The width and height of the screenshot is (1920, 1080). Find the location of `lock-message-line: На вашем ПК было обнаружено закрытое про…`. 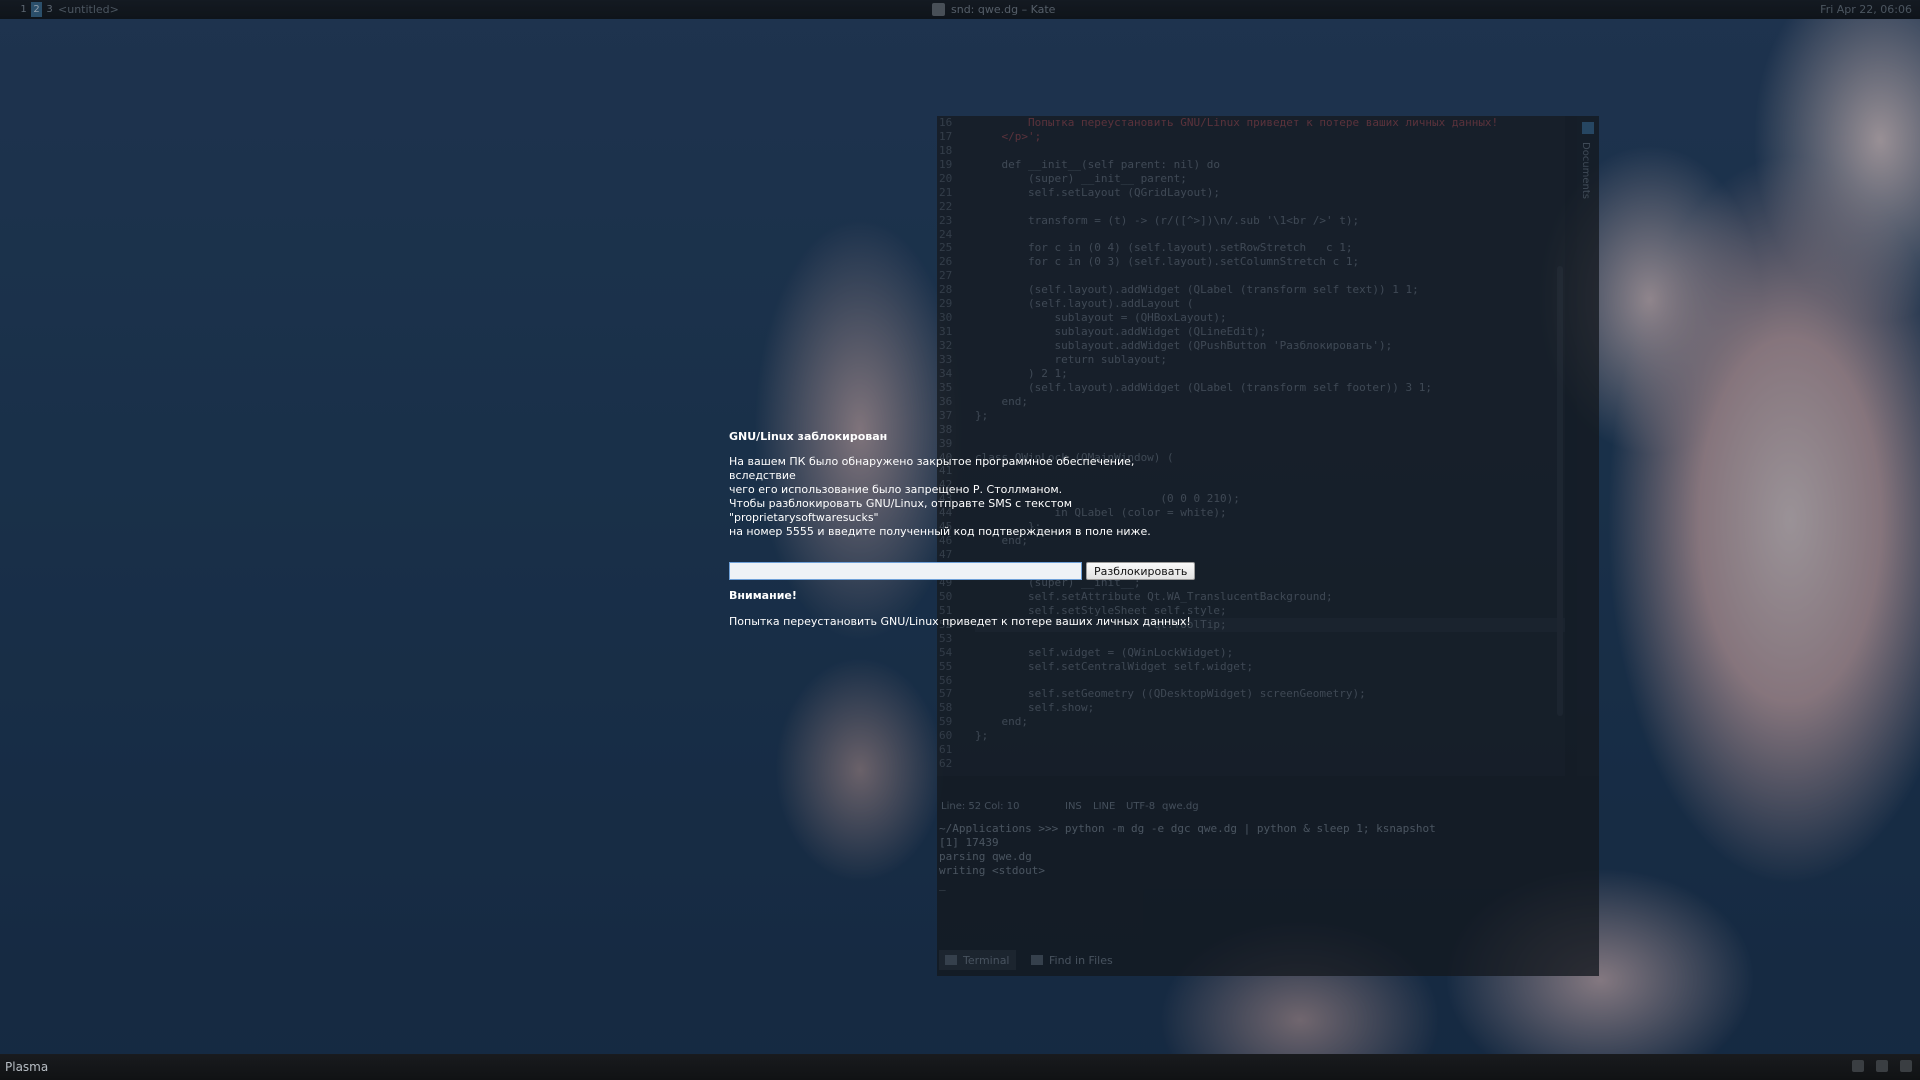

lock-message-line: На вашем ПК было обнаружено закрытое про… is located at coordinates (932, 468).